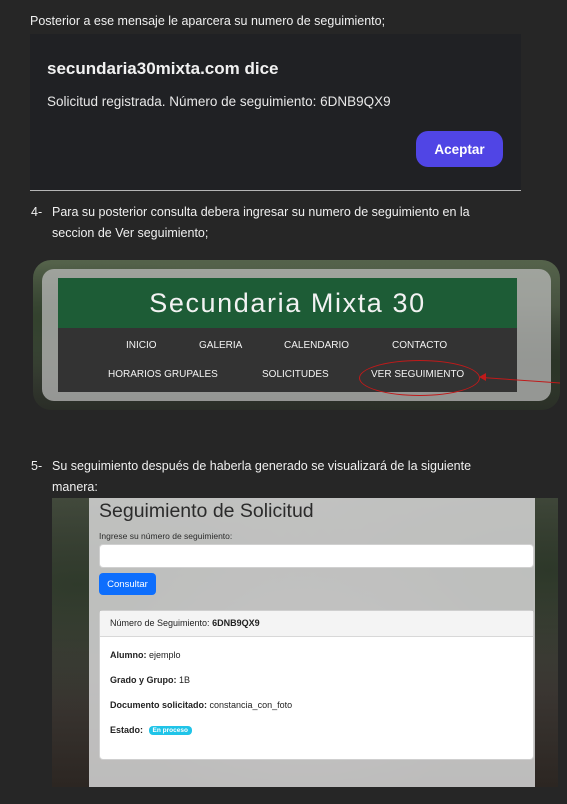 Image resolution: width=567 pixels, height=804 pixels. What do you see at coordinates (163, 374) in the screenshot?
I see `nav-horarios-grupales: HORARIOS GRUPALES` at bounding box center [163, 374].